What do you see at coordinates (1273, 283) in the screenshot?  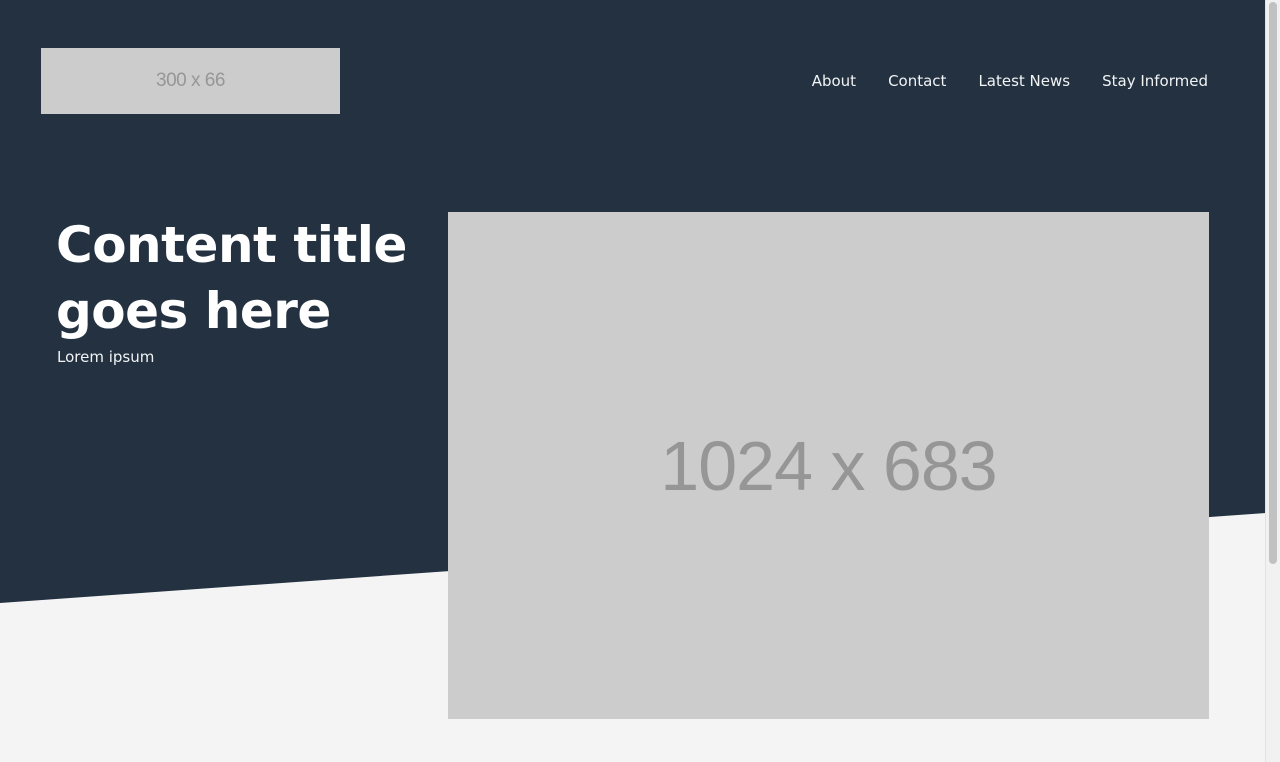 I see `scrollbar-thumb` at bounding box center [1273, 283].